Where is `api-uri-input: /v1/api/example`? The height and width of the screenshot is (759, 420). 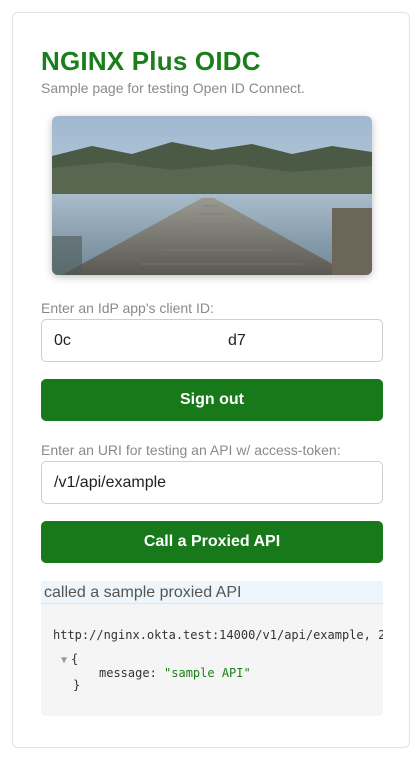 api-uri-input: /v1/api/example is located at coordinates (212, 482).